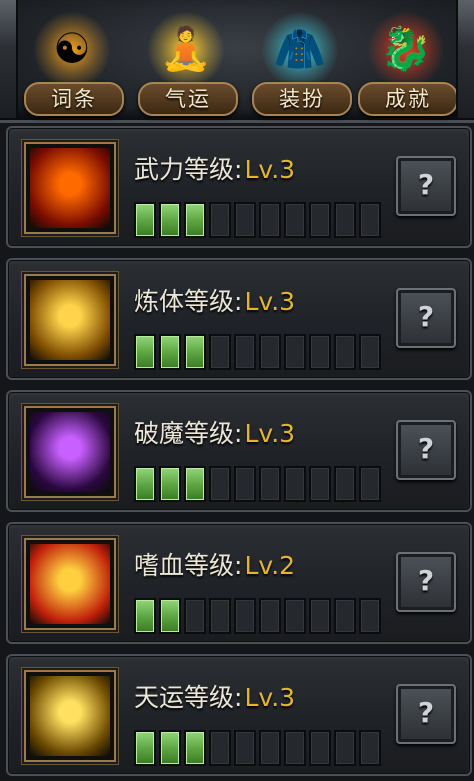 This screenshot has width=474, height=781. Describe the element at coordinates (300, 48) in the screenshot. I see `costume-icon: 🧥` at that location.